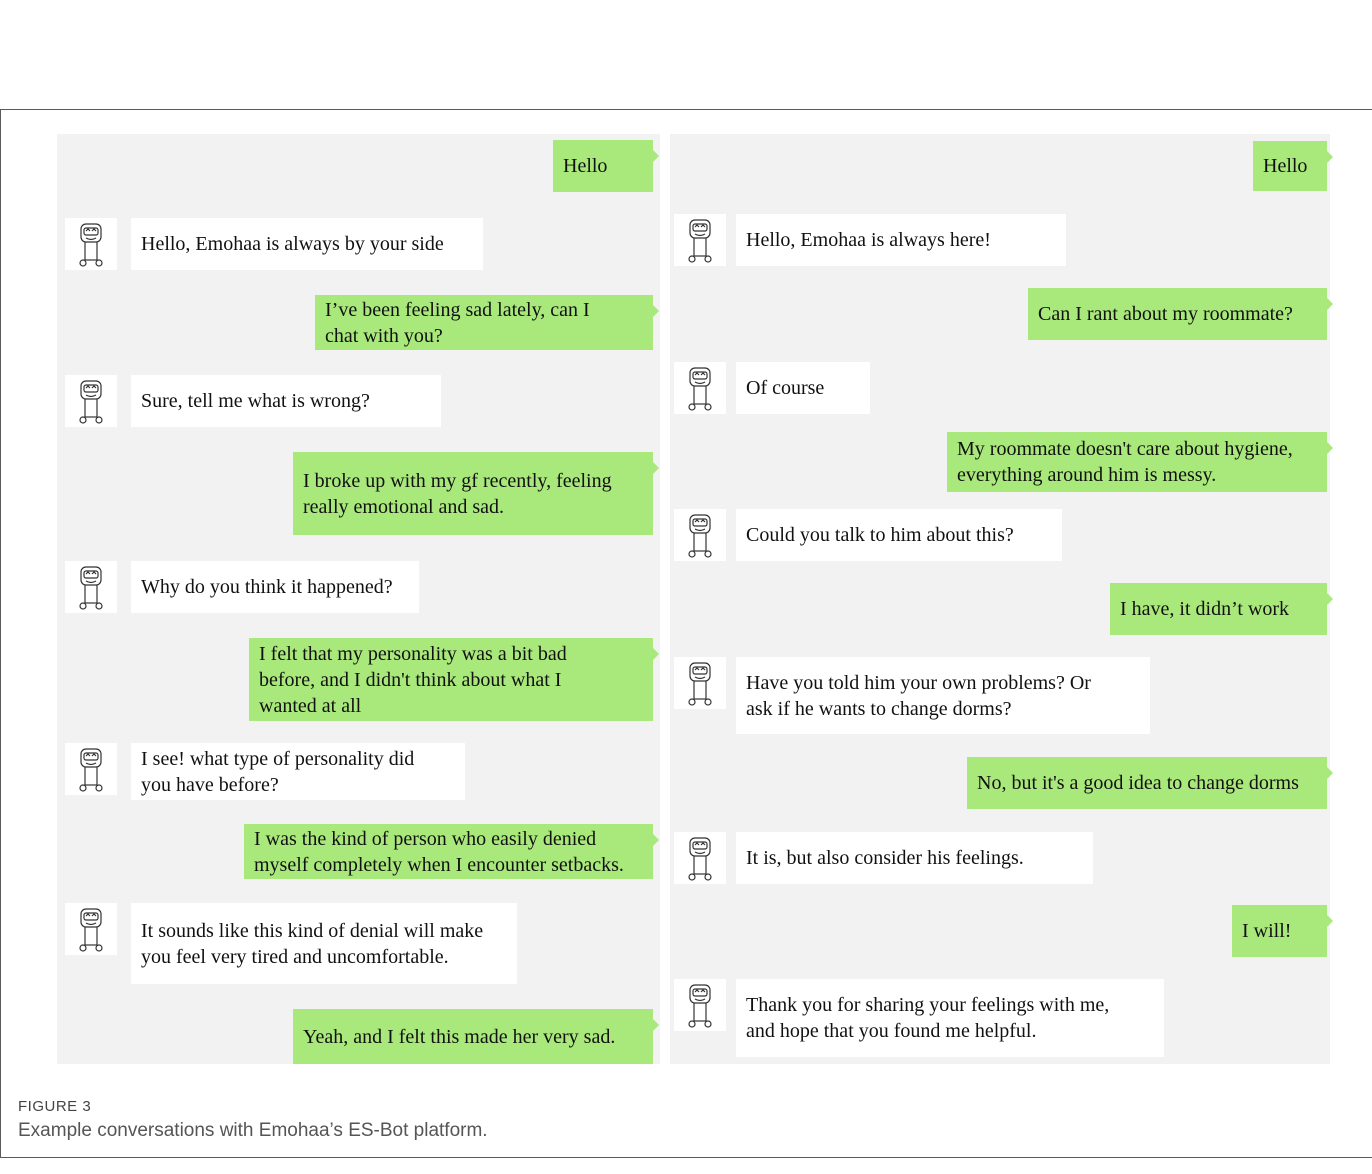 This screenshot has width=1372, height=1174. Describe the element at coordinates (476, 1036) in the screenshot. I see `user-message-bubble: Yeah, and I felt this made her very sad.` at that location.